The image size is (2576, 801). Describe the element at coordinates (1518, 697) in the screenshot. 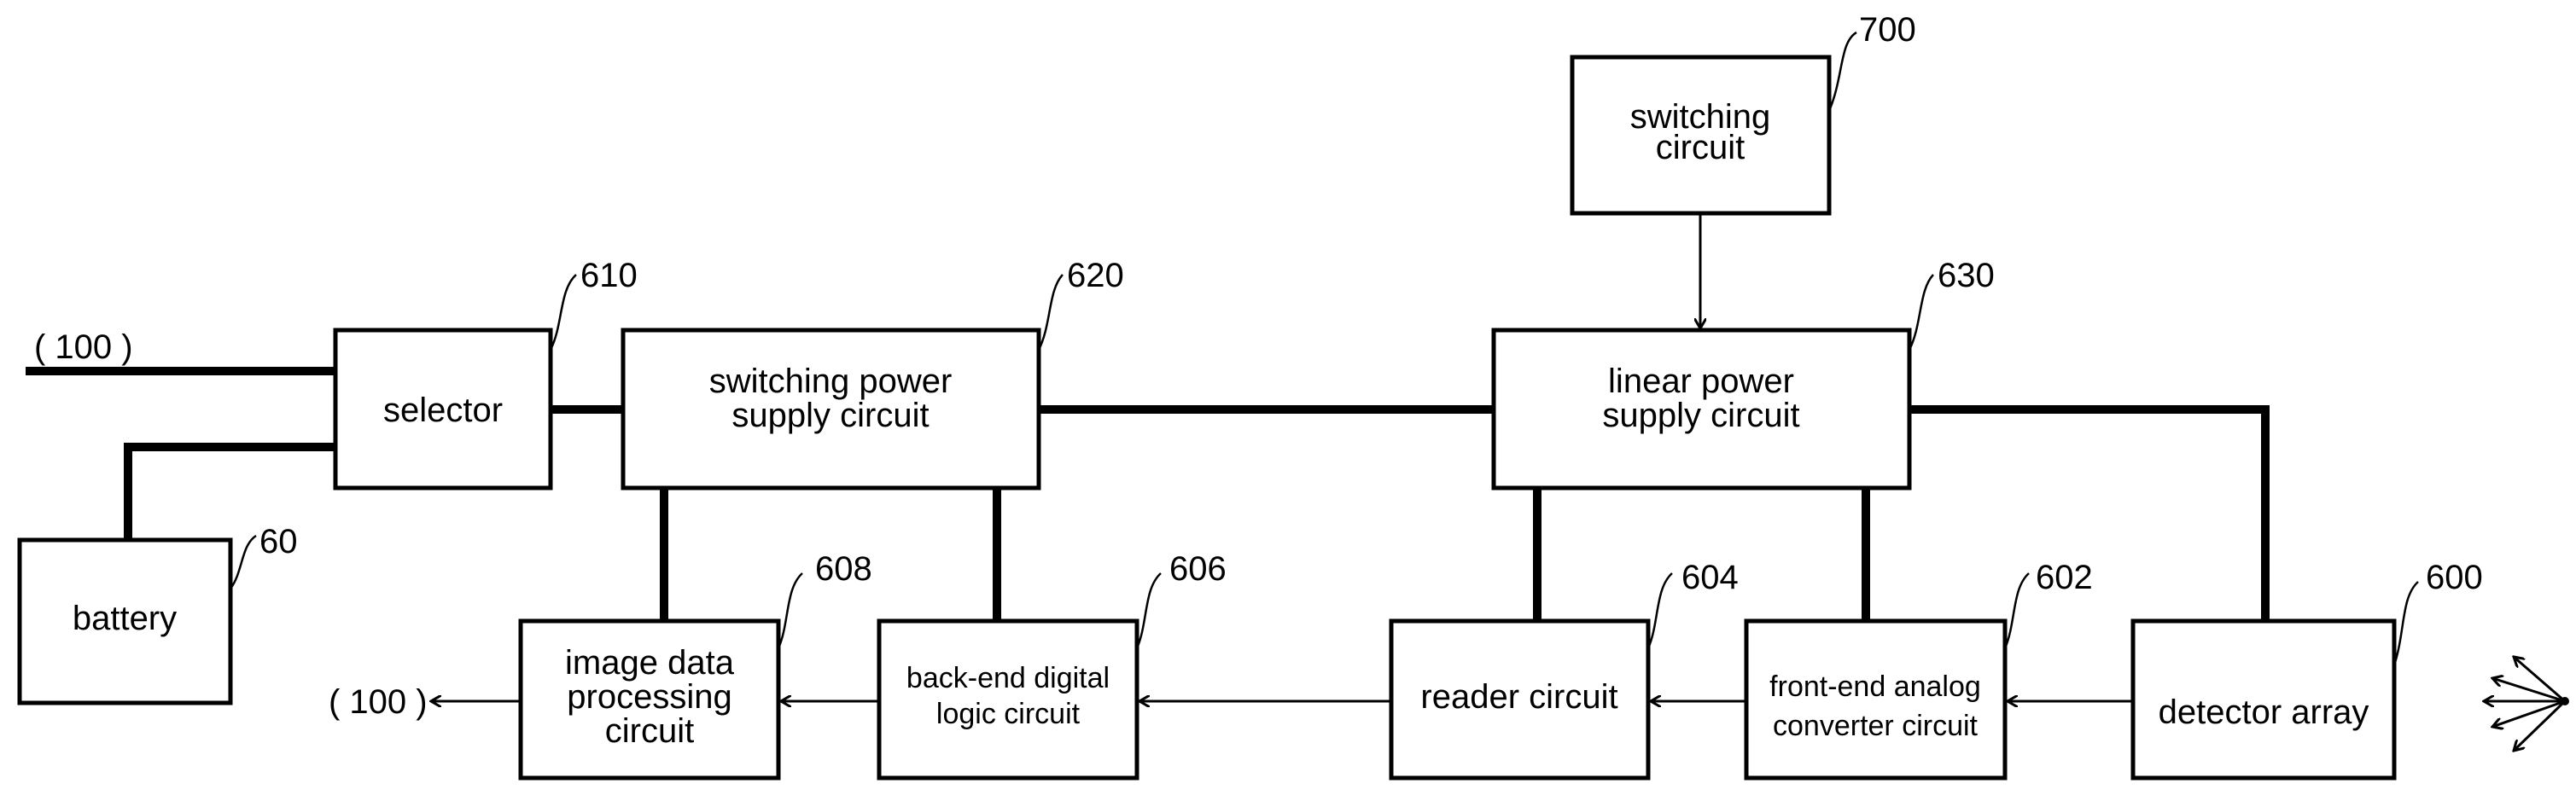

I see `block-label: reader circuit` at that location.